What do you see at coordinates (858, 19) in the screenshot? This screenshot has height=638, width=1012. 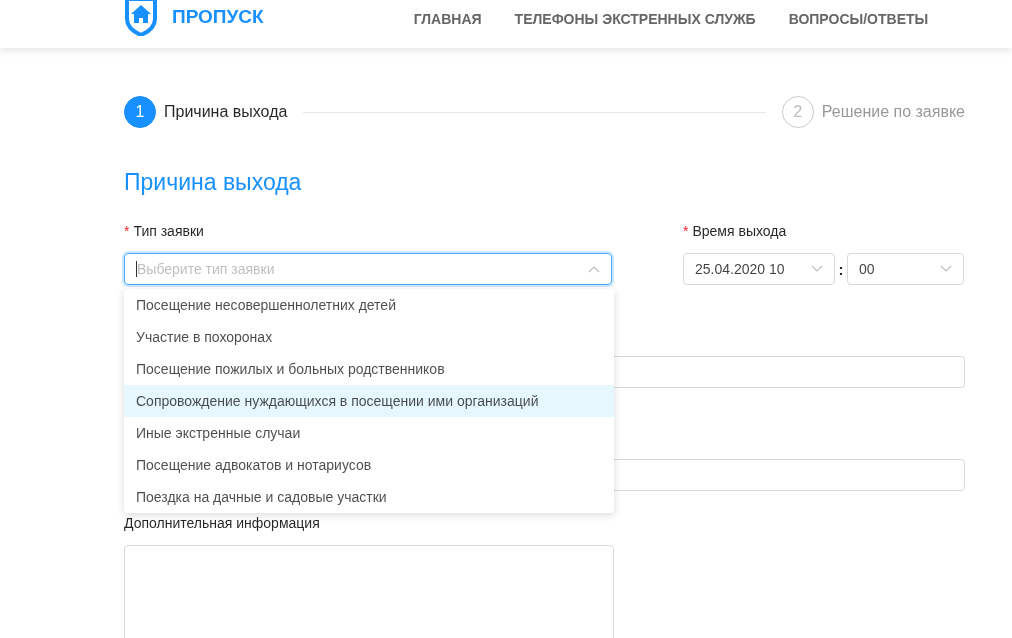 I see `nav-link: ВОПРОСЫ/ОТВЕТЫ` at bounding box center [858, 19].